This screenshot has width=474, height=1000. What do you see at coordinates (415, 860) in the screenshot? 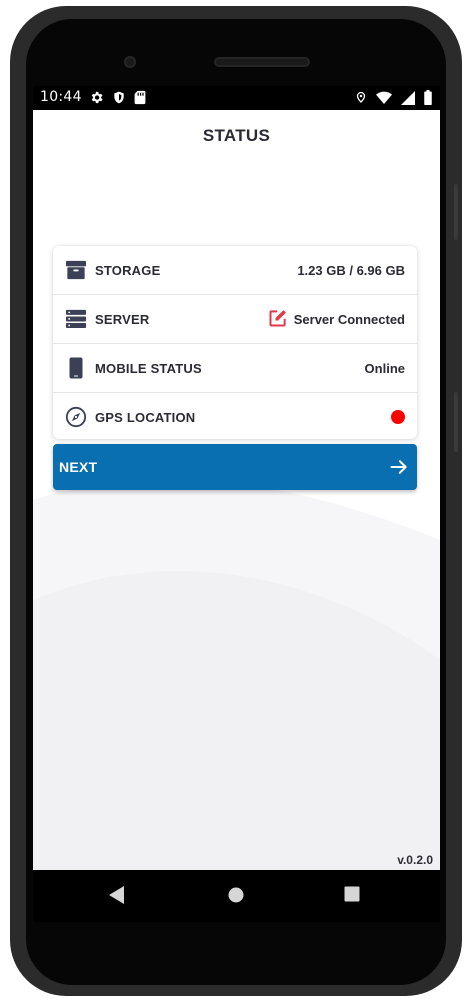
I see `version-label: v.0.2.0` at bounding box center [415, 860].